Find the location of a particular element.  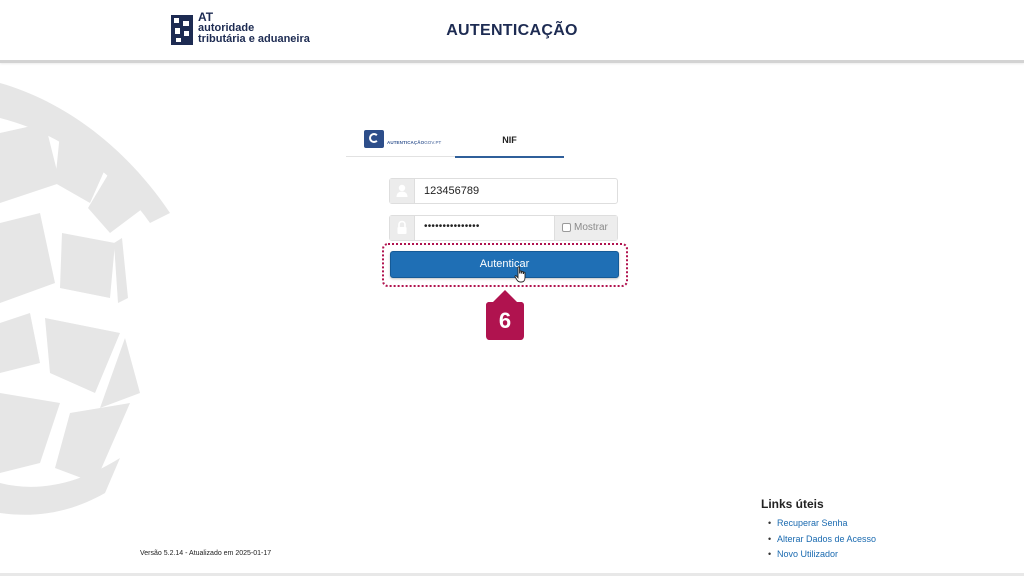

autenticar-button-label: Autenticar is located at coordinates (504, 264).